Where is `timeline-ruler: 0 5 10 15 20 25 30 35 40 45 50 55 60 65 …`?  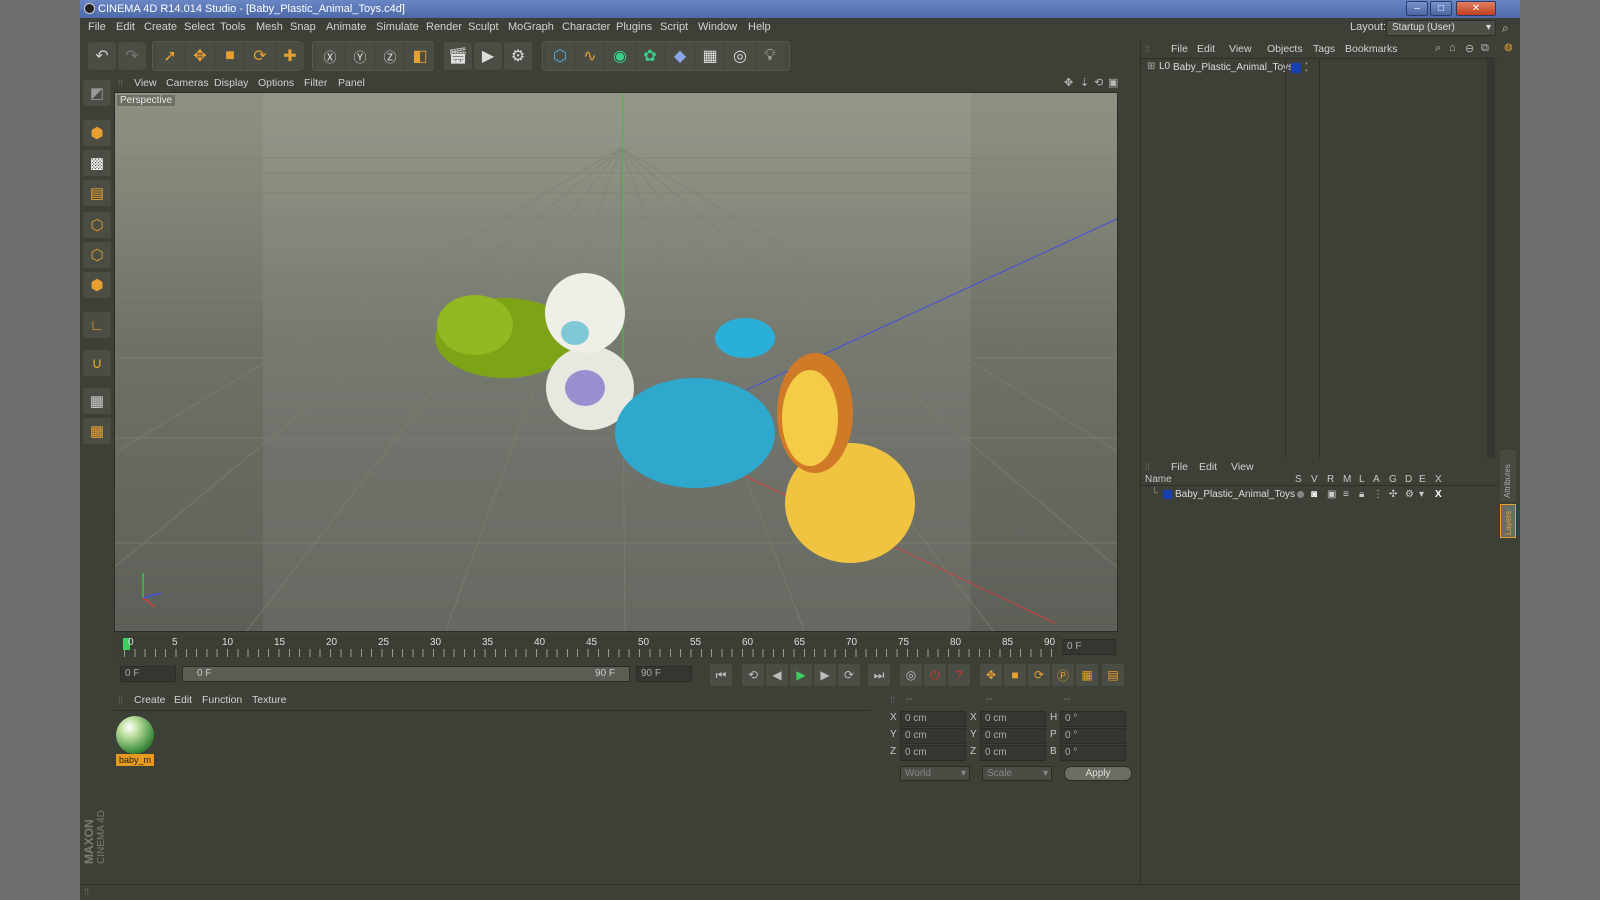
timeline-ruler: 0 5 10 15 20 25 30 35 40 45 50 55 60 65 … is located at coordinates (619, 648).